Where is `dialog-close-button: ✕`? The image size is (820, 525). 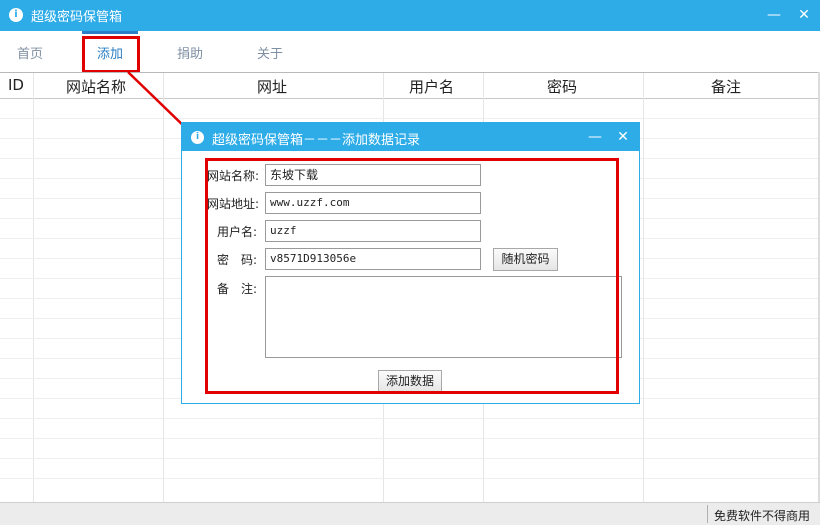 dialog-close-button: ✕ is located at coordinates (623, 137).